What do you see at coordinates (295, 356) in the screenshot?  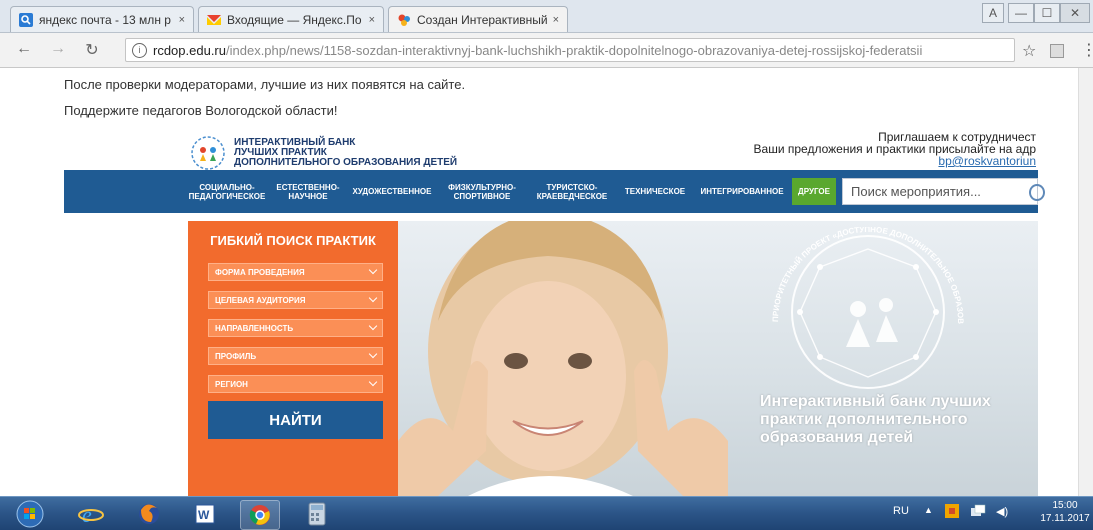 I see `select-profile: ПРОФИЛЬ` at bounding box center [295, 356].